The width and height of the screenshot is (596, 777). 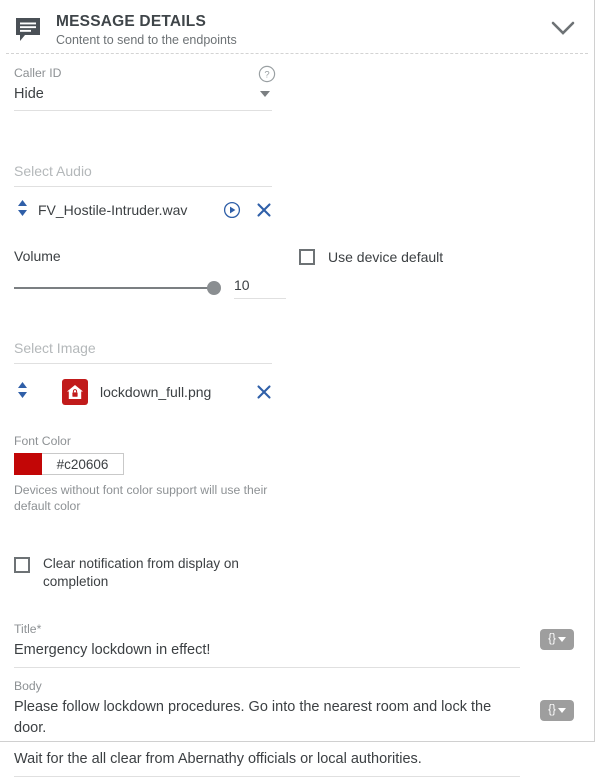 I want to click on body-token-label: {}, so click(x=552, y=710).